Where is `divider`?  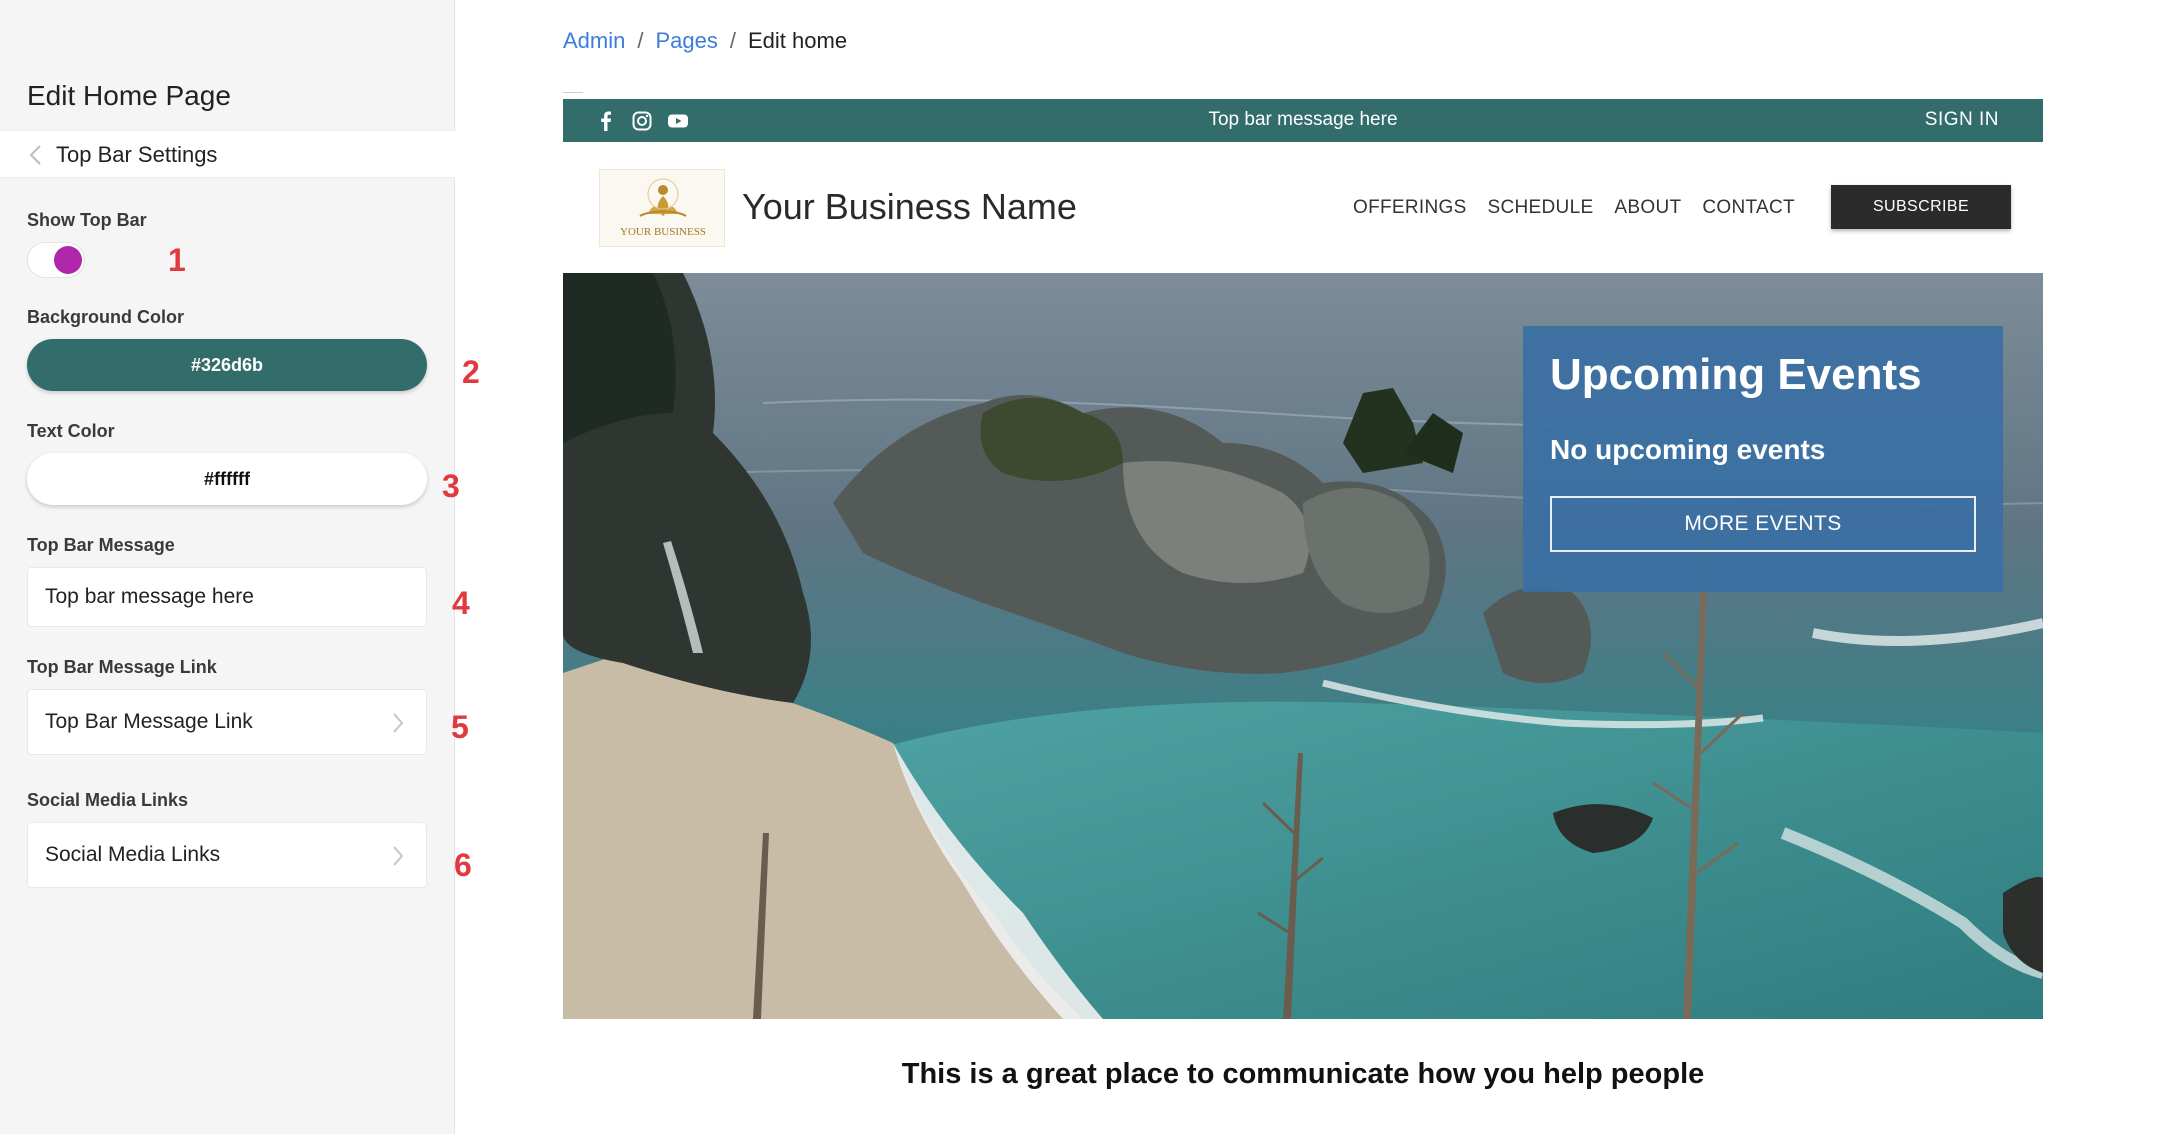 divider is located at coordinates (573, 92).